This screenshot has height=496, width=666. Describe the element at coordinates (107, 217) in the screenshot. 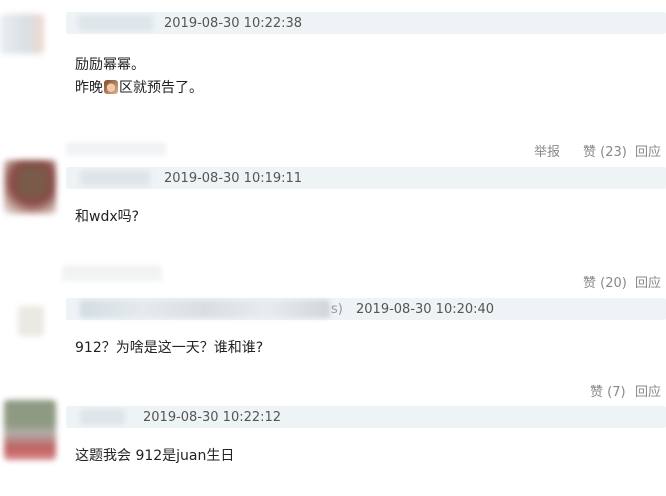

I see `comment-text: 和wdx吗?` at that location.